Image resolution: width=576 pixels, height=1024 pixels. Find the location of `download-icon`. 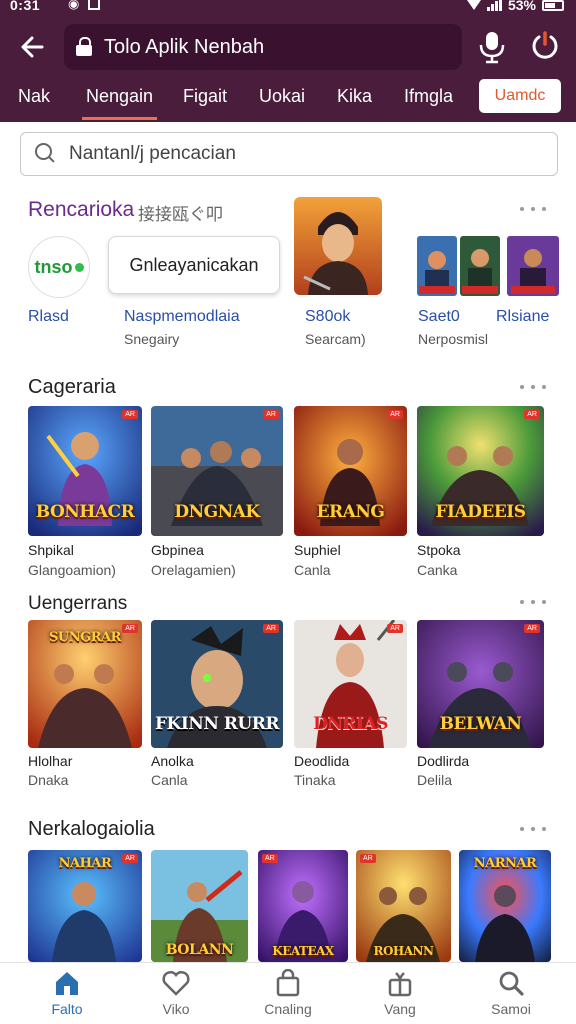

download-icon is located at coordinates (94, 5).